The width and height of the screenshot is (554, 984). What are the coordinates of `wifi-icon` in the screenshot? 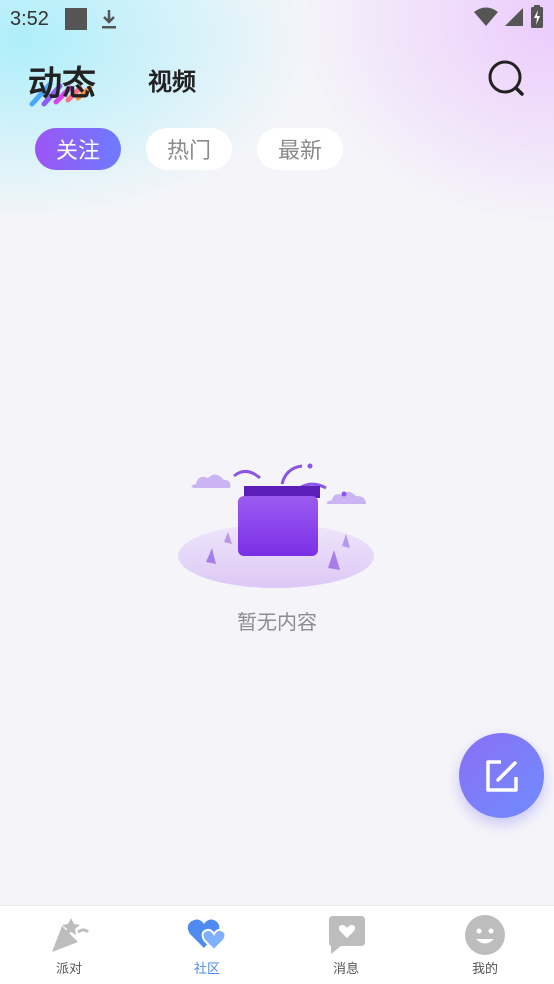 It's located at (486, 19).